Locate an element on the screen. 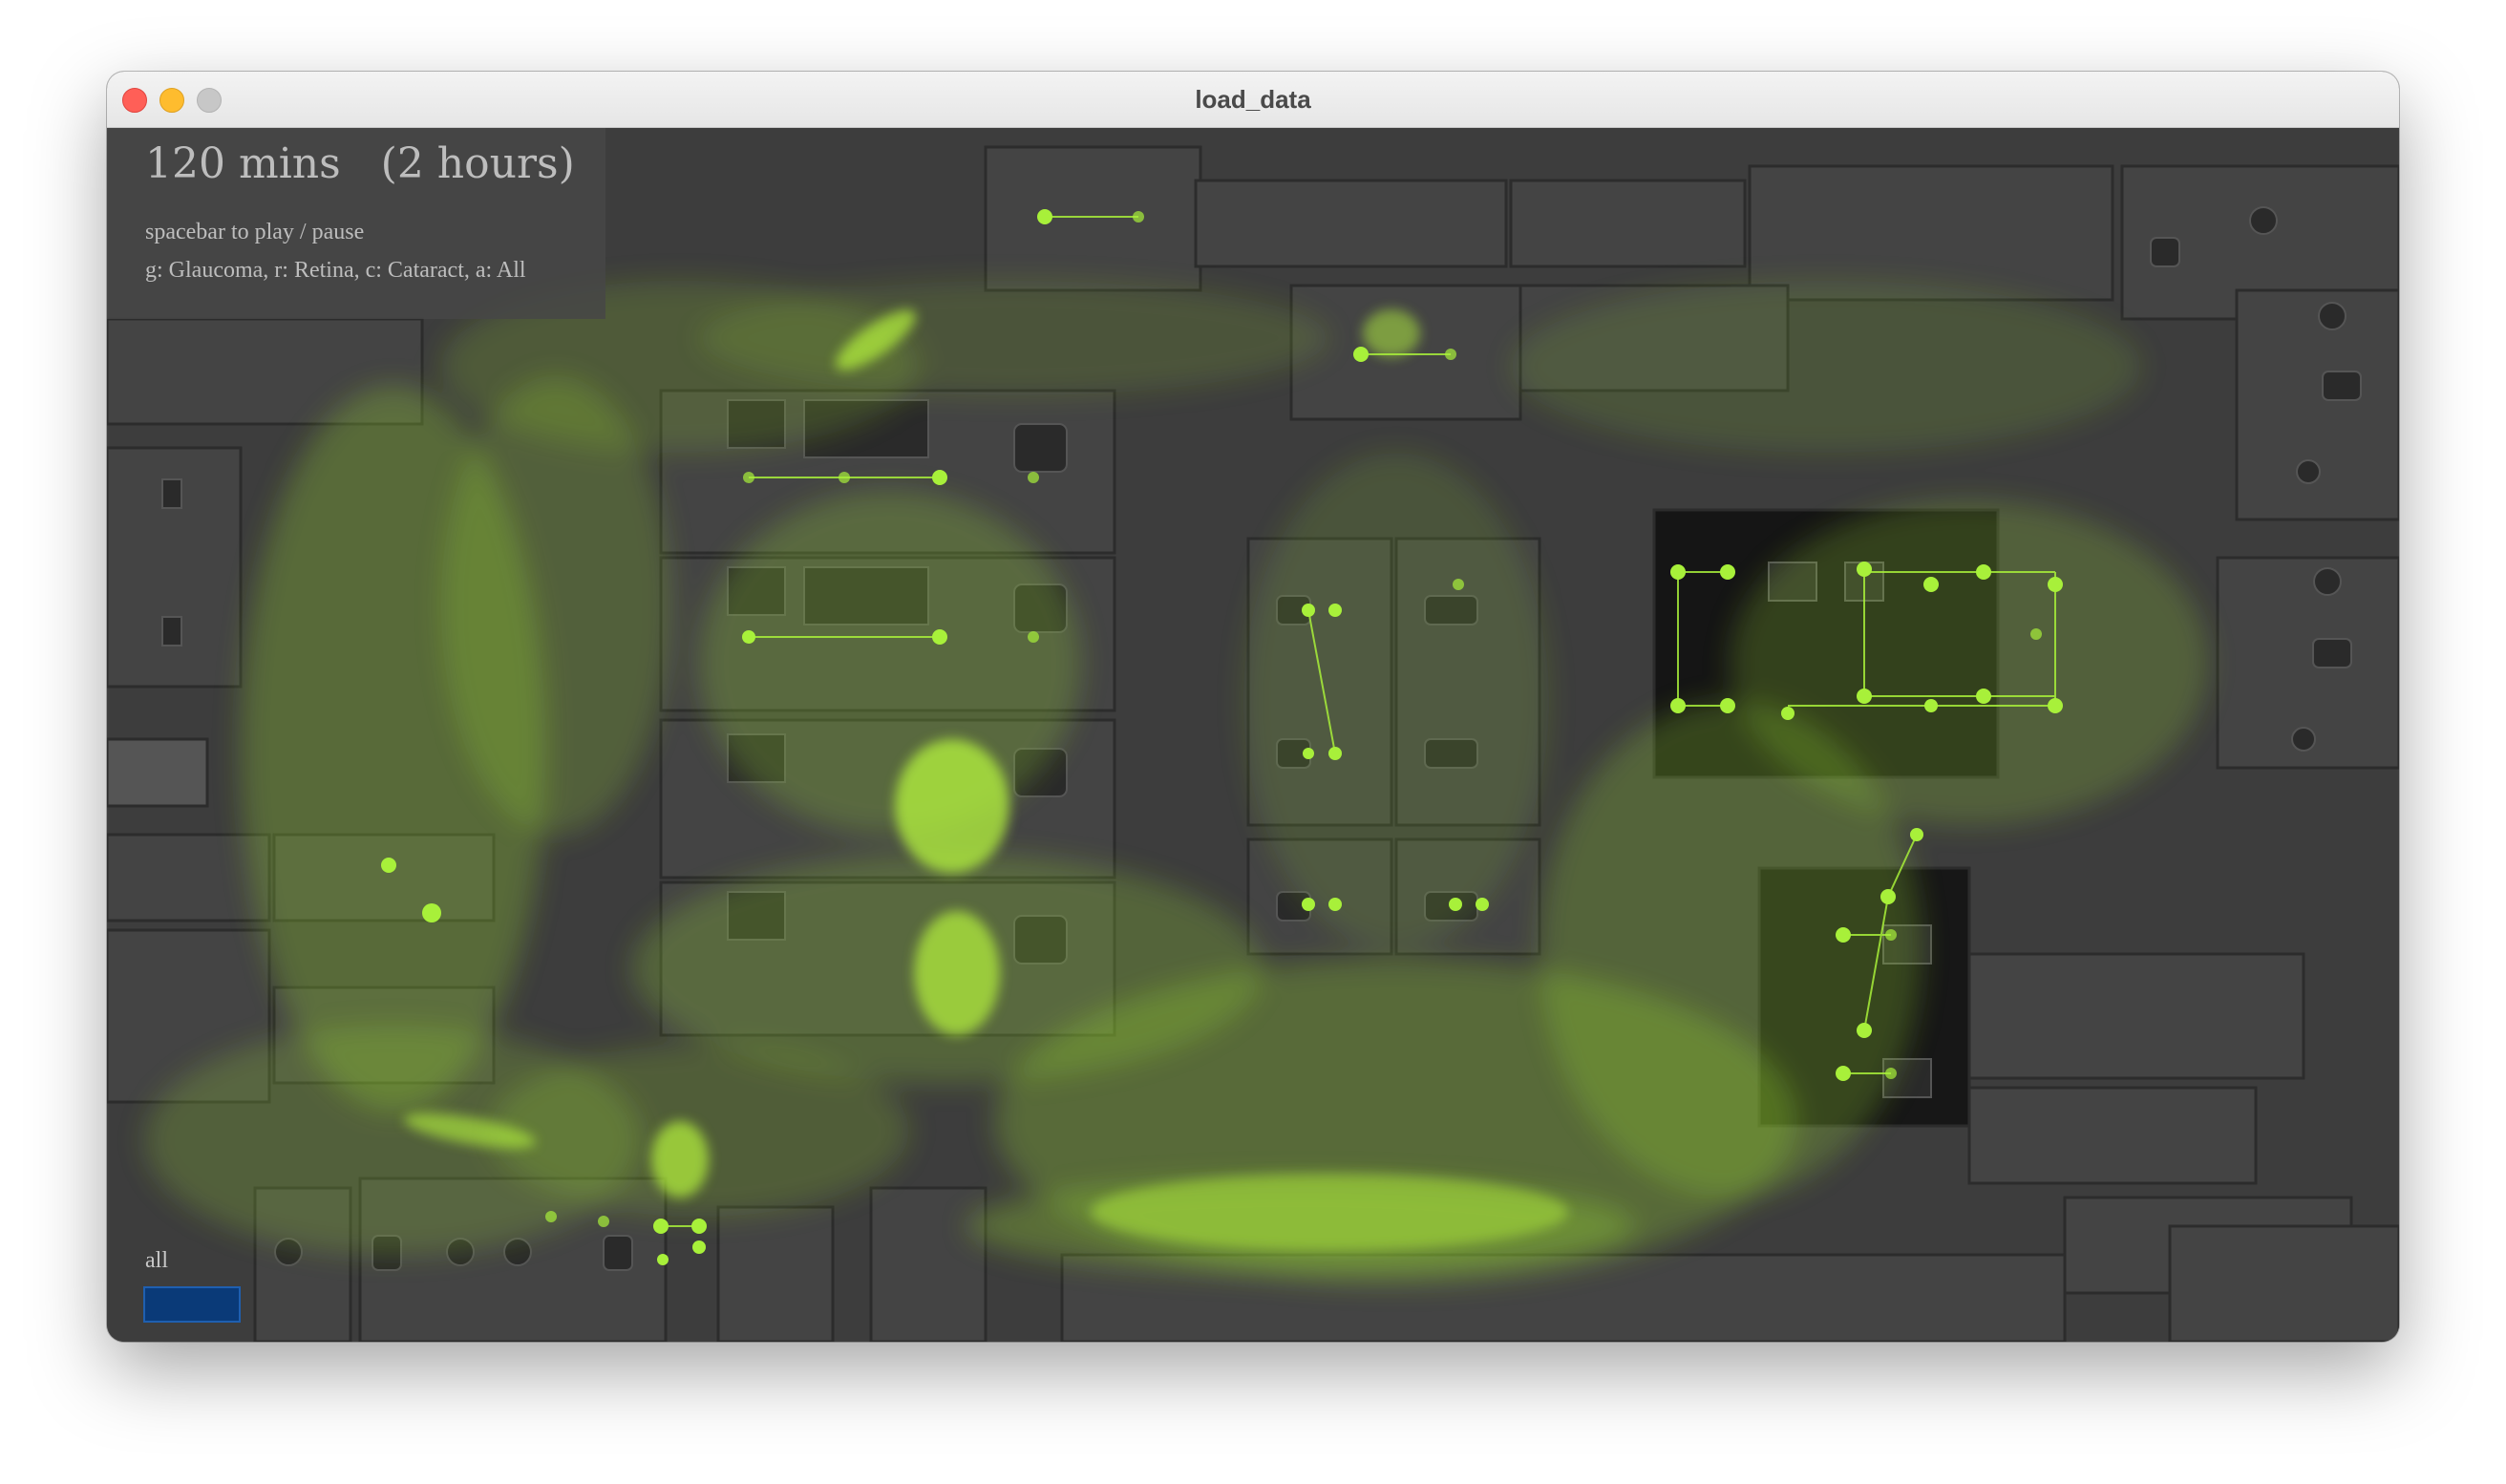  elapsed-minutes: 120 mins is located at coordinates (243, 164).